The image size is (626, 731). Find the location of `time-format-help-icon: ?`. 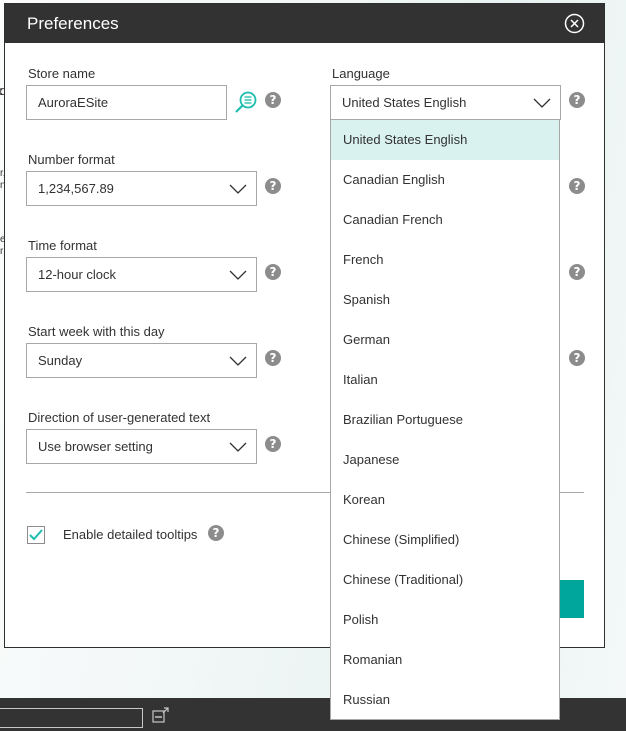

time-format-help-icon: ? is located at coordinates (273, 272).